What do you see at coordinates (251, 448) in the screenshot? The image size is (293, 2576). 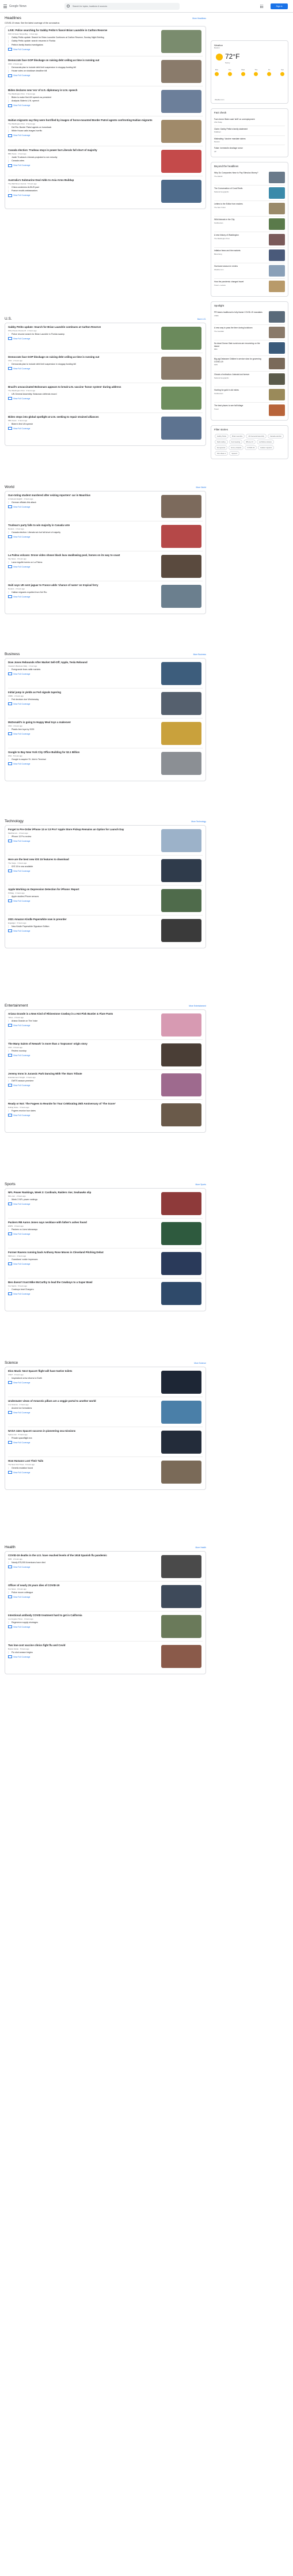 I see `filter-chip: COVID-19` at bounding box center [251, 448].